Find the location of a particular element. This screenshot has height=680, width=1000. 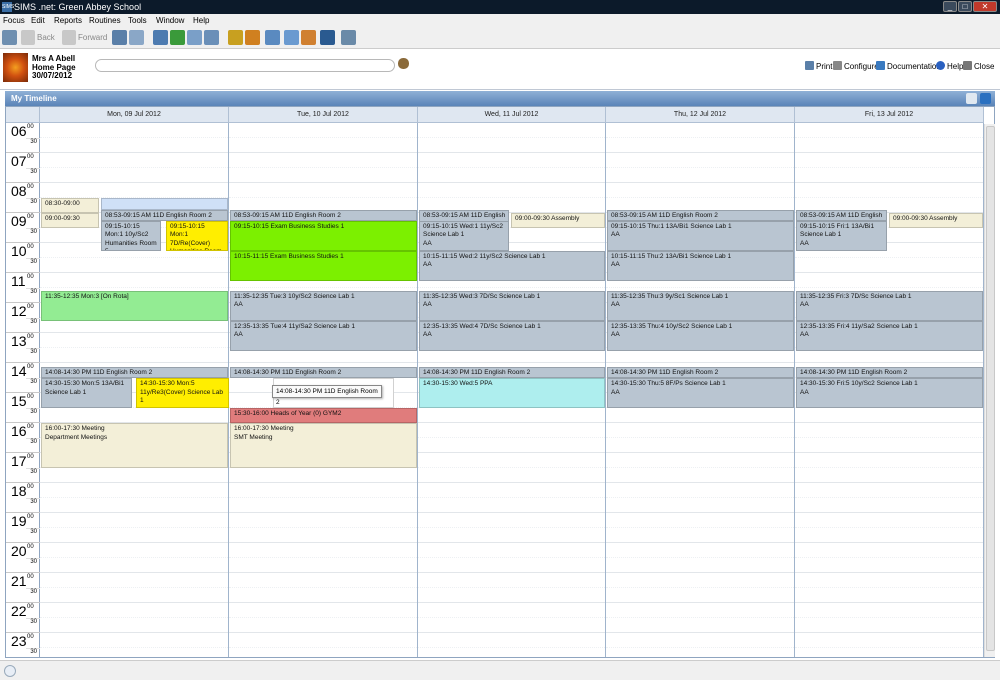

menu-tools: Tools is located at coordinates (137, 20).